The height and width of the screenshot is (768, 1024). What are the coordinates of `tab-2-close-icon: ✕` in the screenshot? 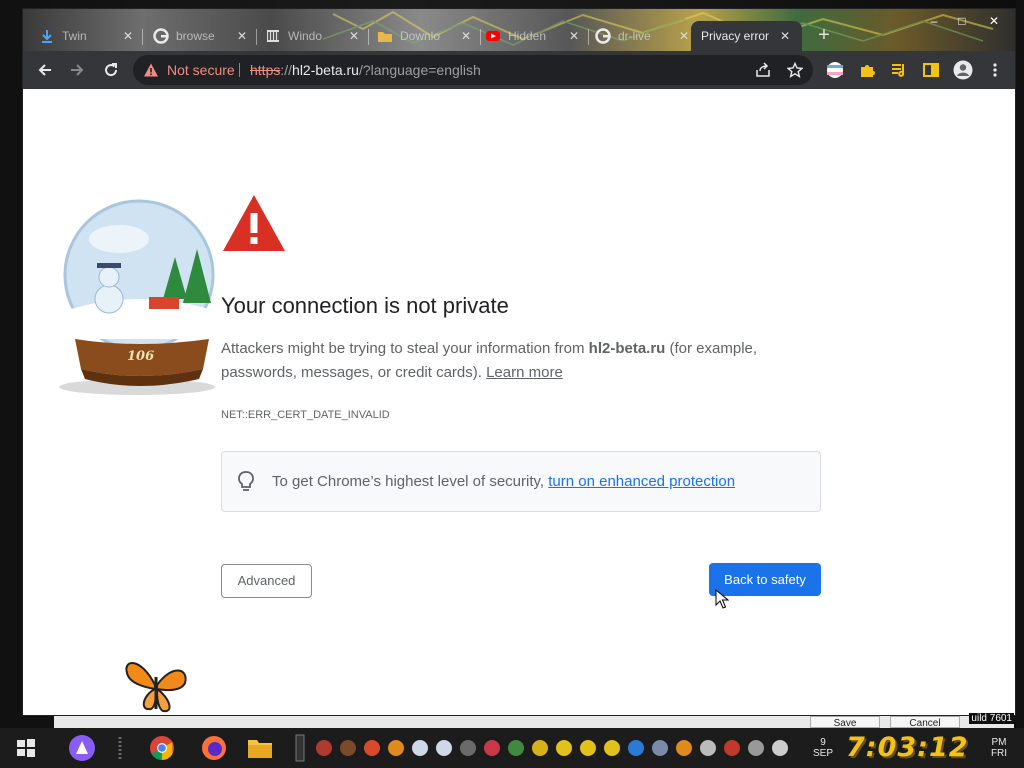 It's located at (242, 36).